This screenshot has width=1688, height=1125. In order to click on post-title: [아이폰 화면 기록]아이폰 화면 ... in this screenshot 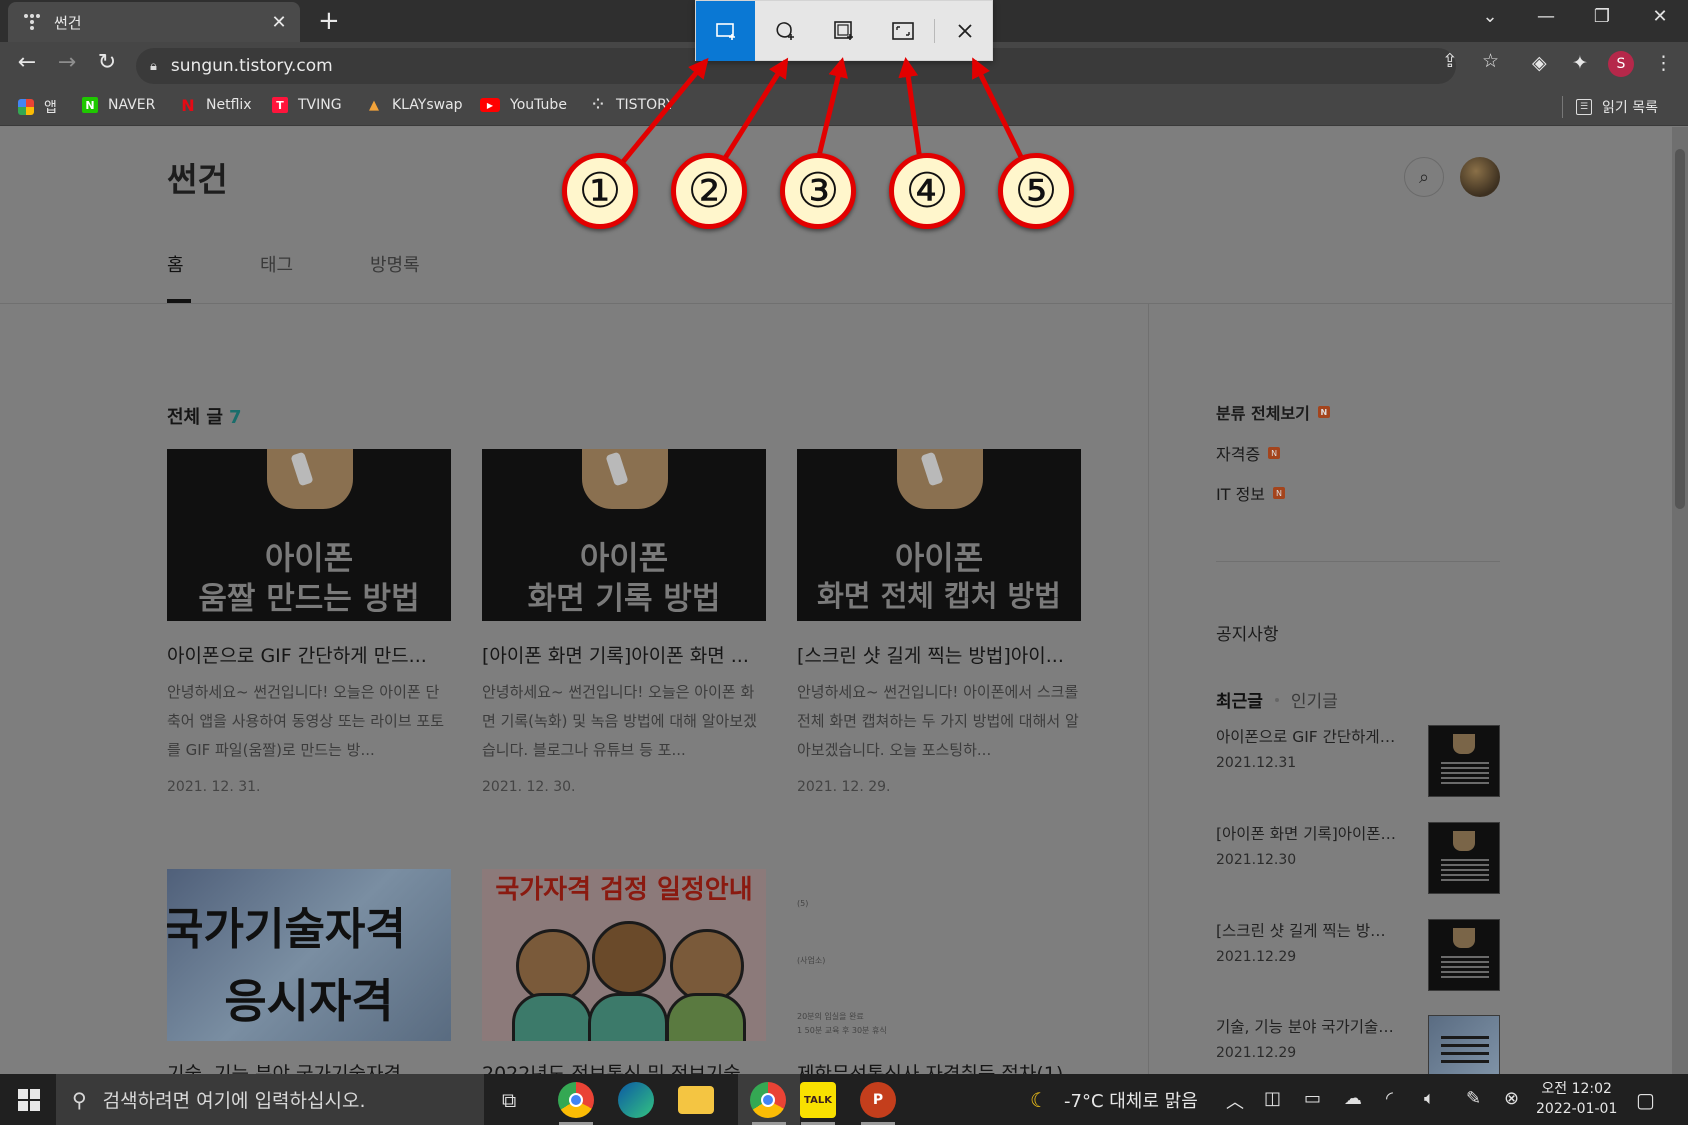, I will do `click(624, 654)`.